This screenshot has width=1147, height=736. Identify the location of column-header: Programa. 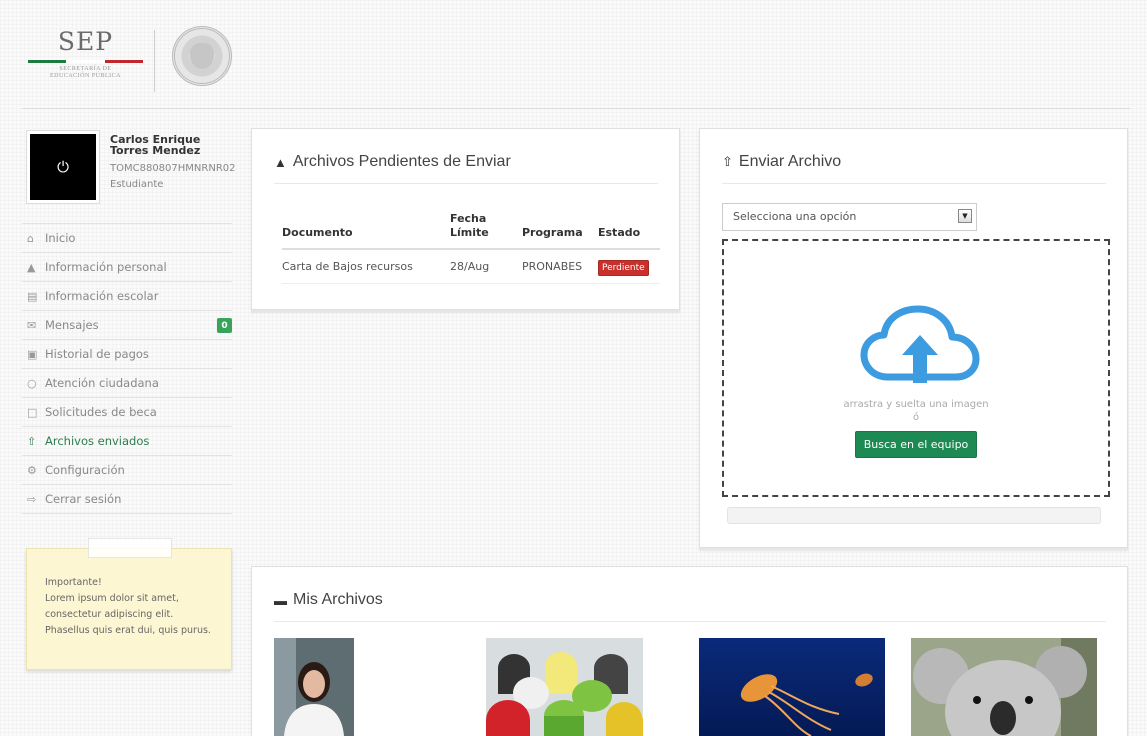
(560, 229).